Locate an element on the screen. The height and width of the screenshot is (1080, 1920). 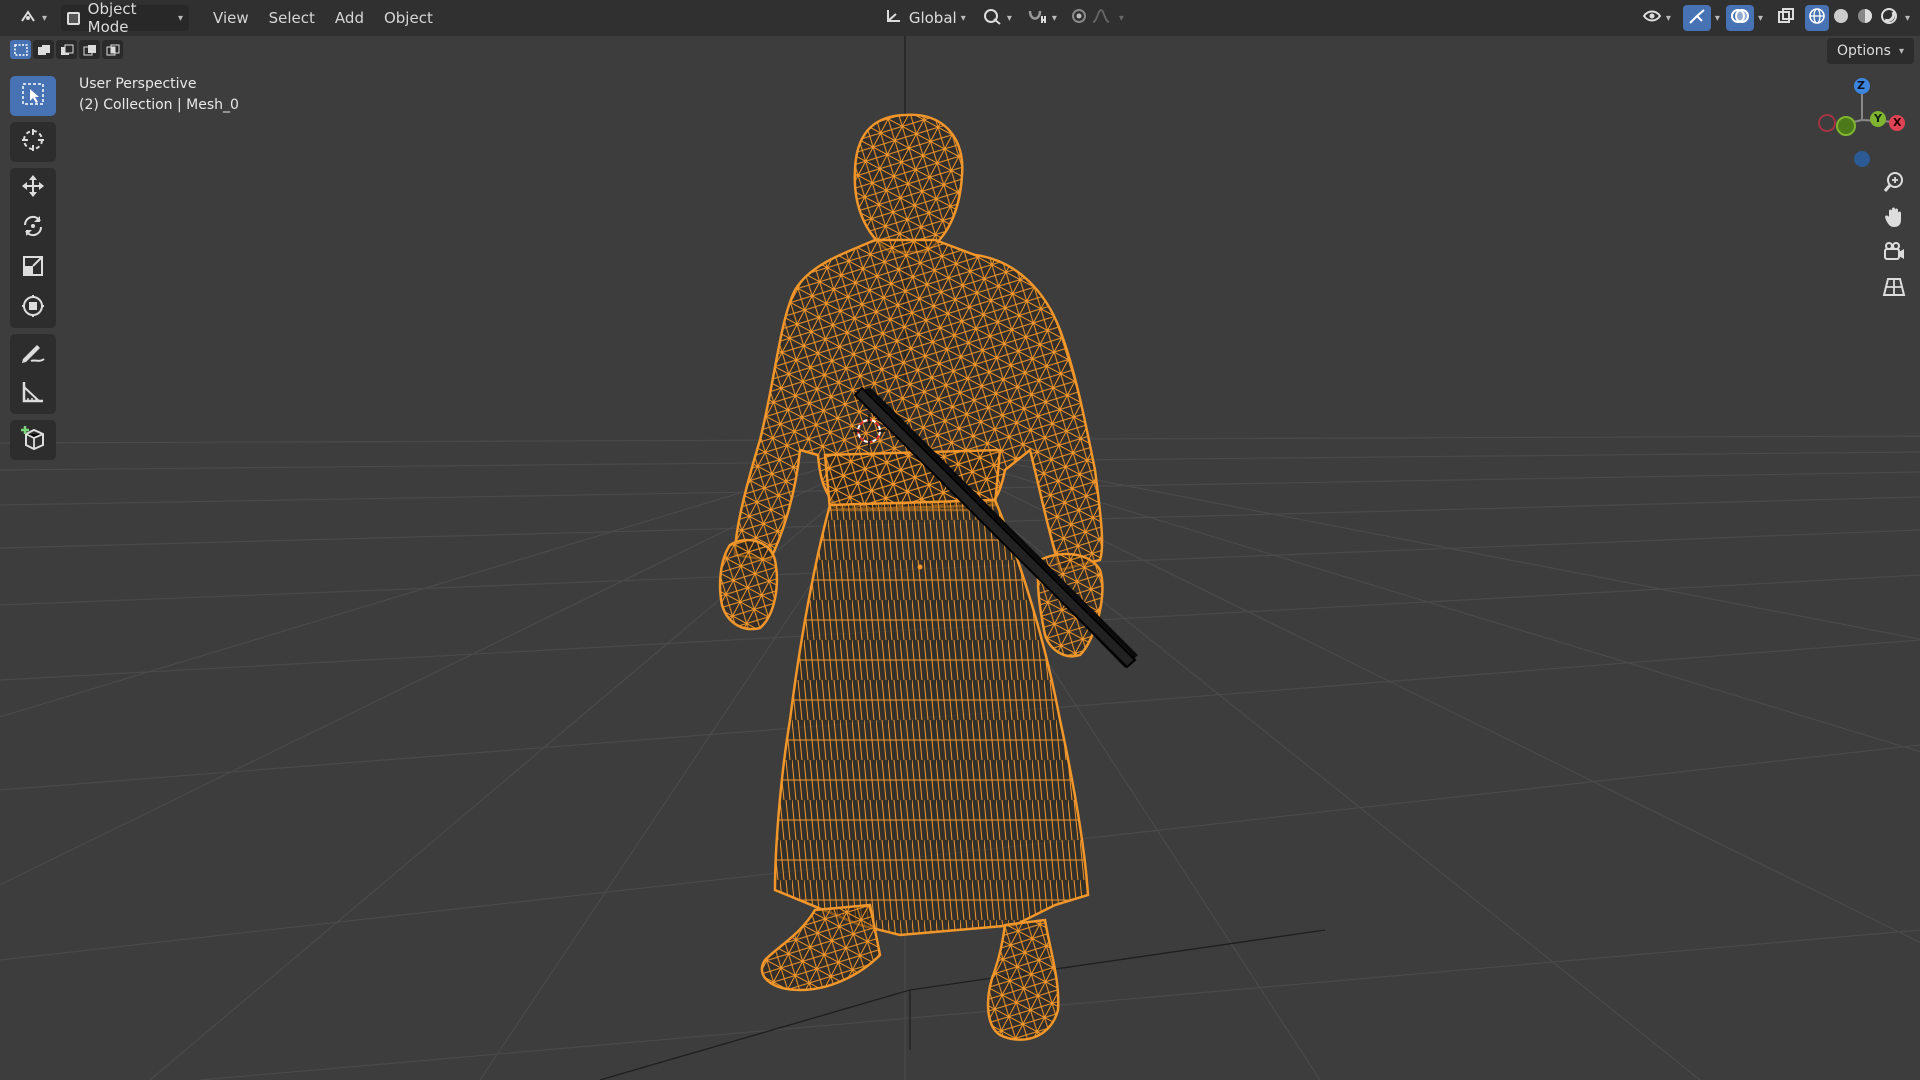
shading-rendered-button is located at coordinates (1889, 18).